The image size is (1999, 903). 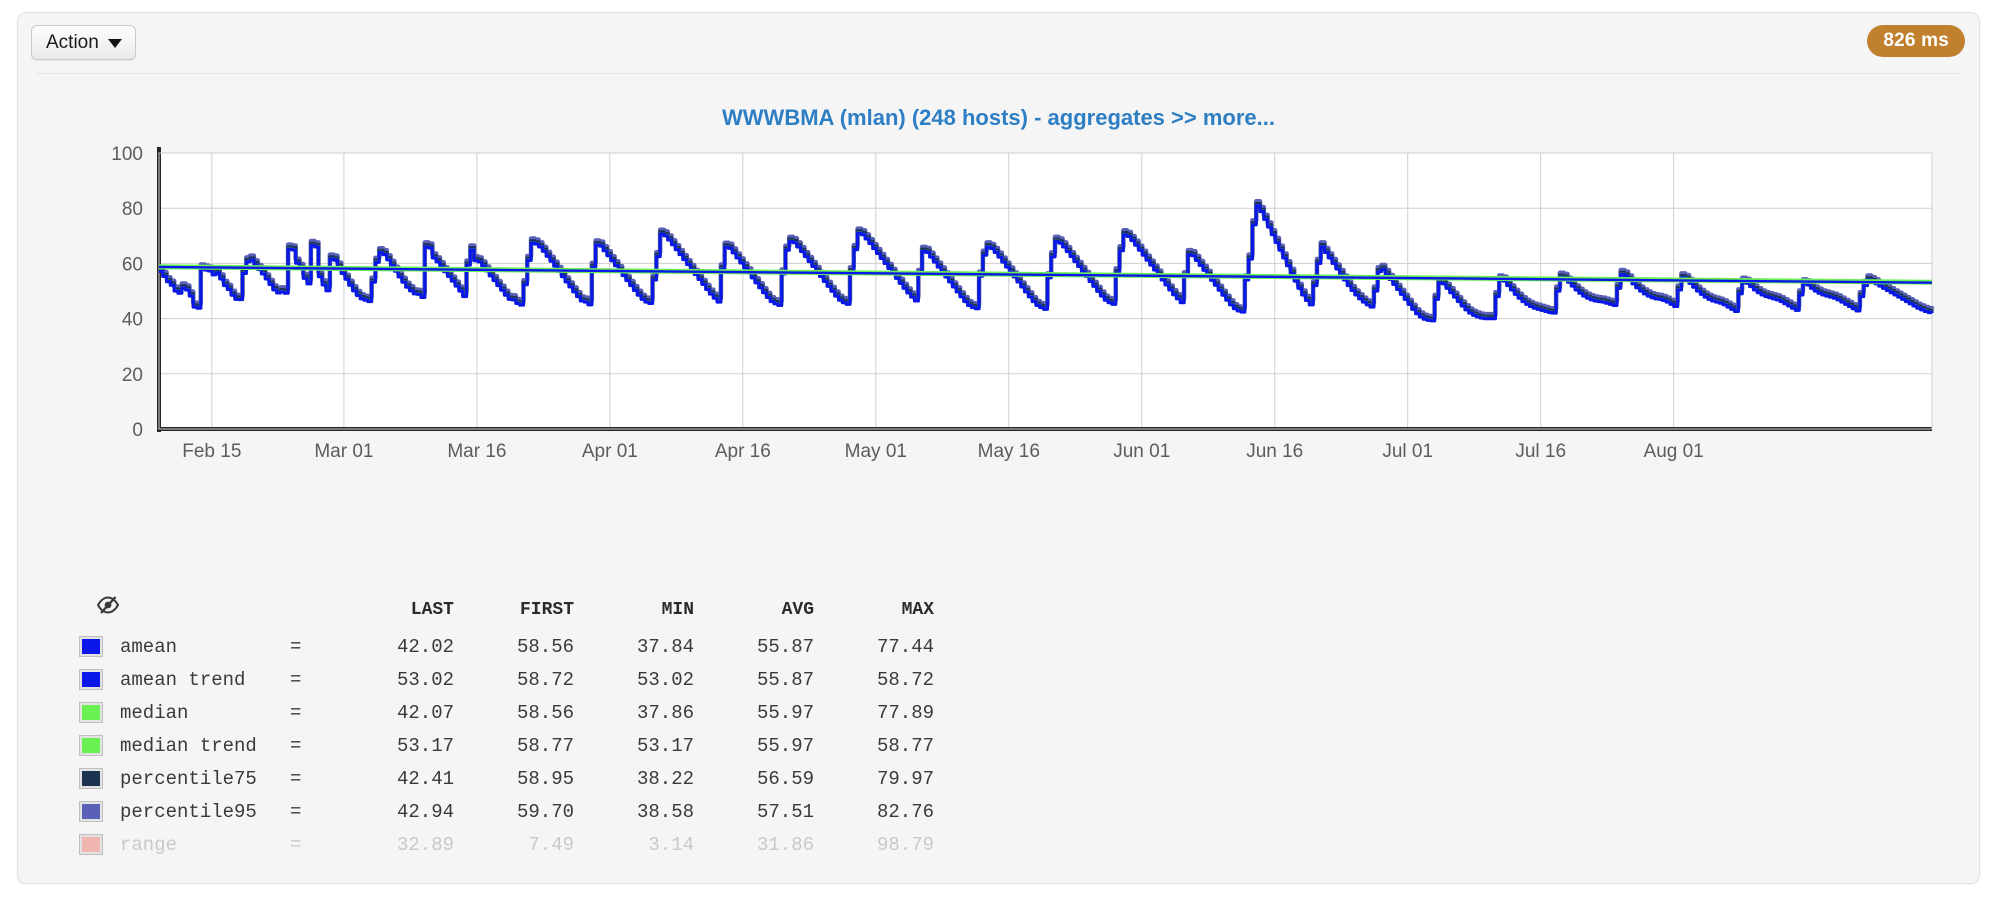 What do you see at coordinates (876, 451) in the screenshot?
I see `x-axis-tick-label: May 01` at bounding box center [876, 451].